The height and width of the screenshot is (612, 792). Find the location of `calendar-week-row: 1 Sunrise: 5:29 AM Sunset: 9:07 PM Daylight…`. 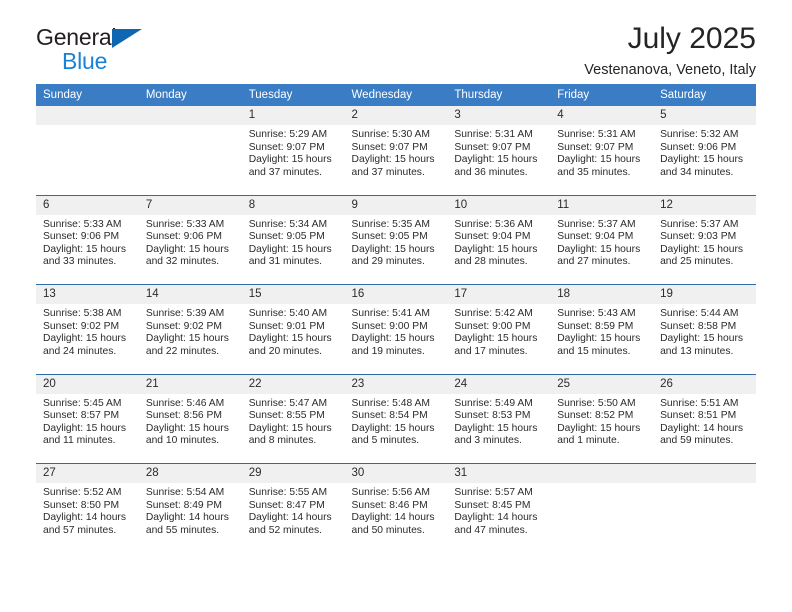

calendar-week-row: 1 Sunrise: 5:29 AM Sunset: 9:07 PM Daylight… is located at coordinates (396, 150).